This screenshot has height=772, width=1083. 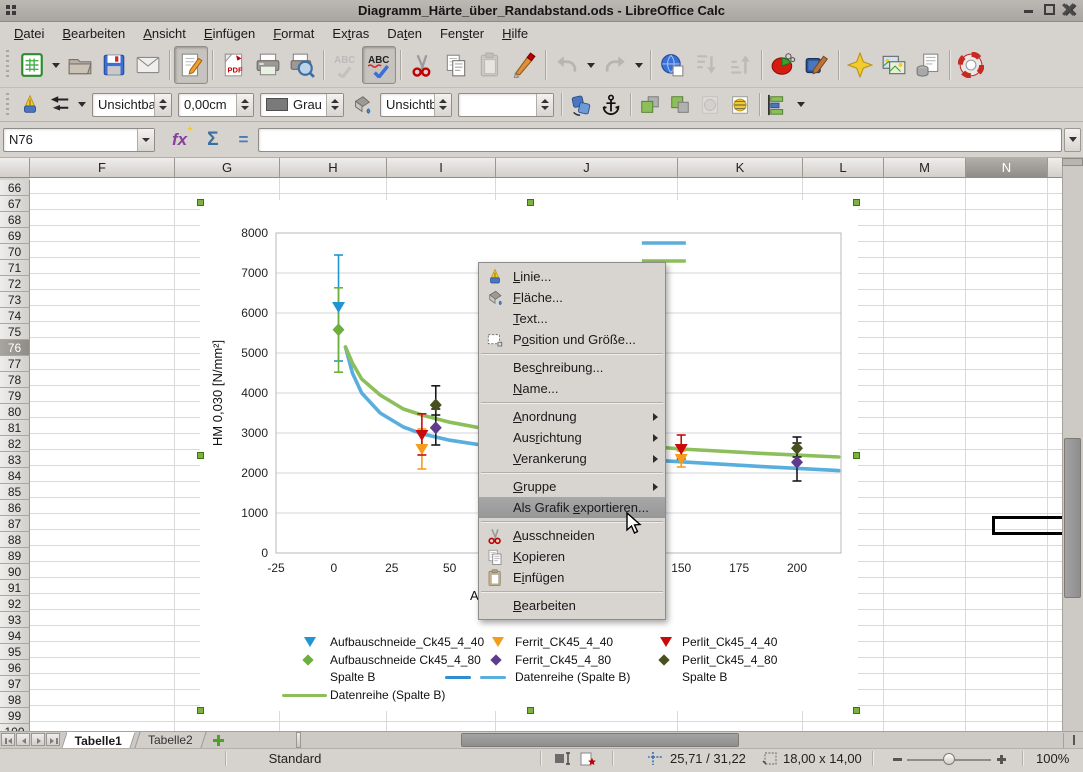 What do you see at coordinates (30, 105) in the screenshot?
I see `line-dialog-button` at bounding box center [30, 105].